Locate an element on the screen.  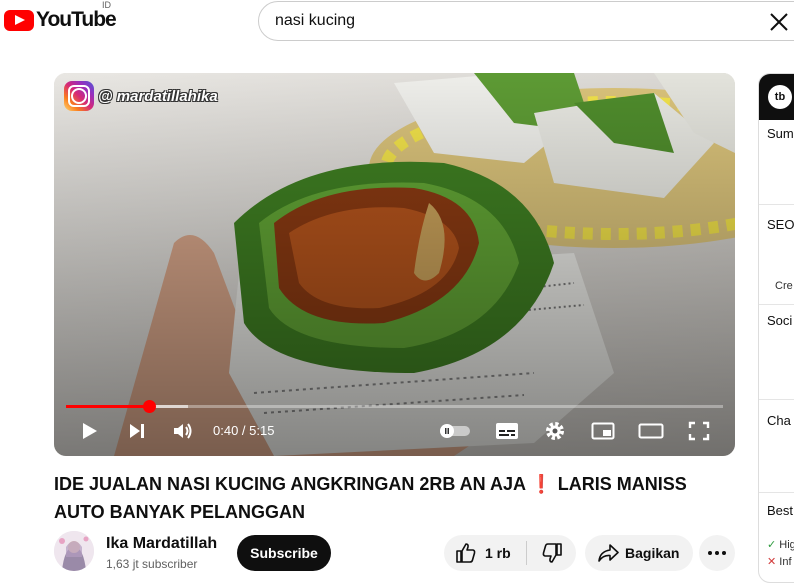
side-check-row: ✓ Hig is located at coordinates (780, 544).